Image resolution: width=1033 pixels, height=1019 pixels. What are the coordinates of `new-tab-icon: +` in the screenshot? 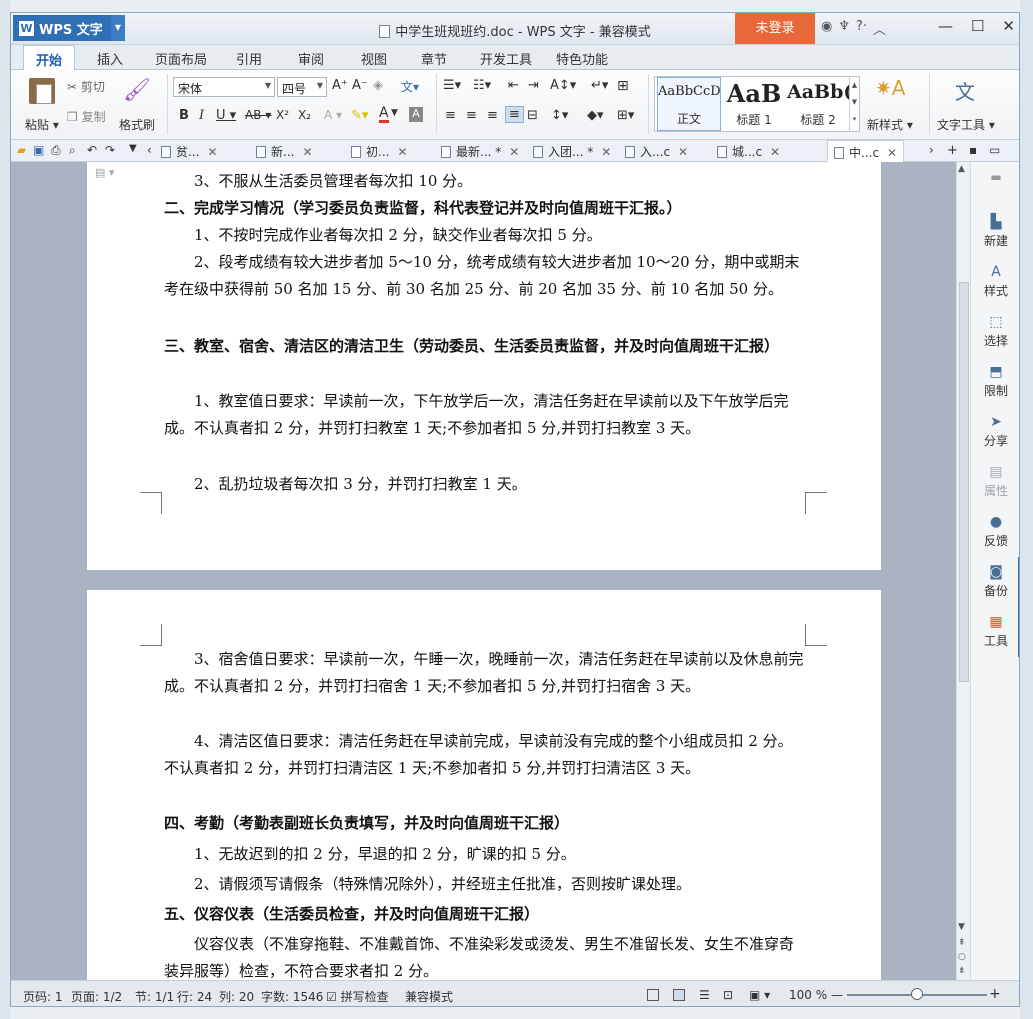 It's located at (952, 150).